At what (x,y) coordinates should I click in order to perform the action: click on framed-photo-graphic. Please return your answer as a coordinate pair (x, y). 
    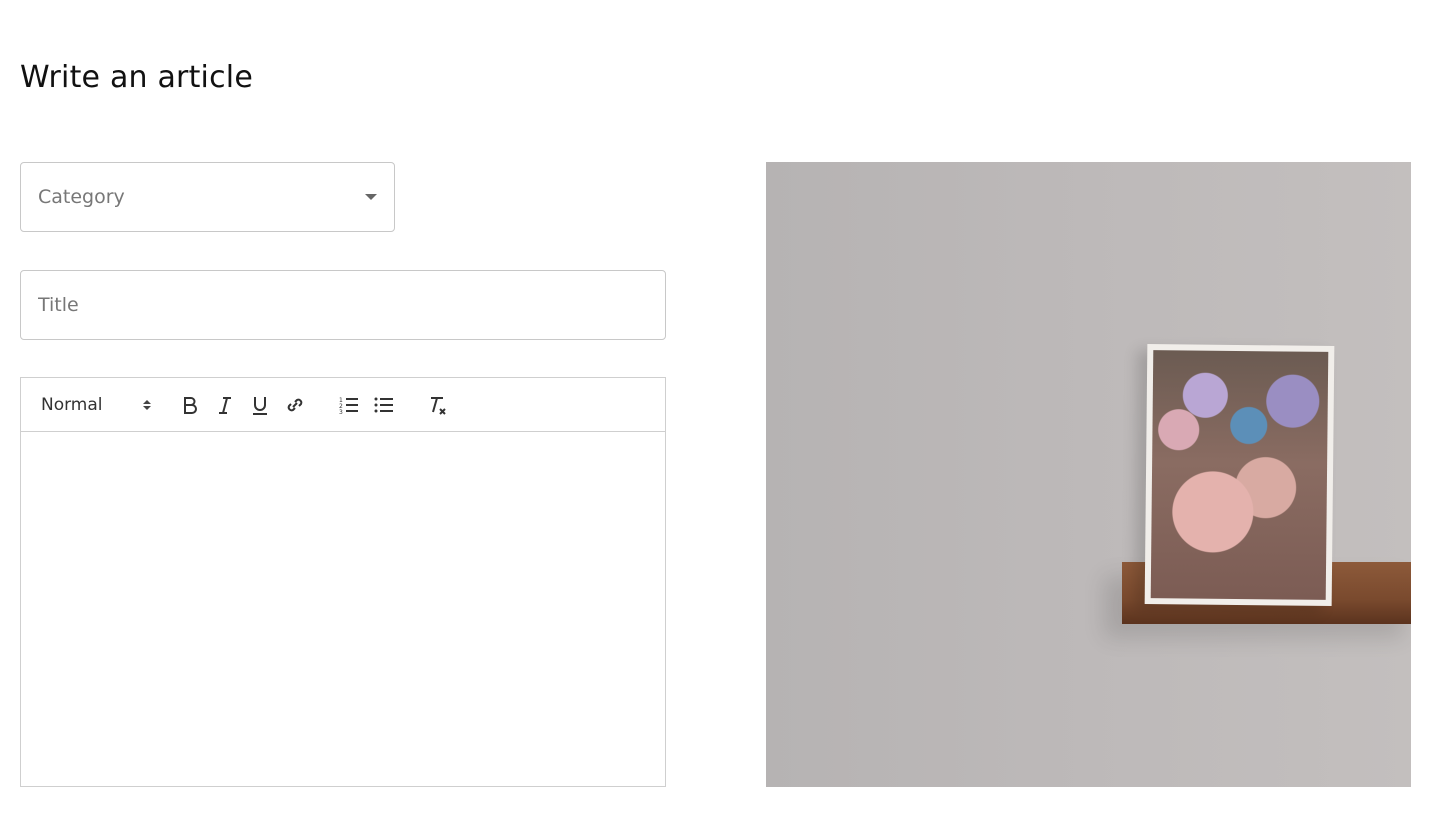
    Looking at the image, I should click on (1239, 475).